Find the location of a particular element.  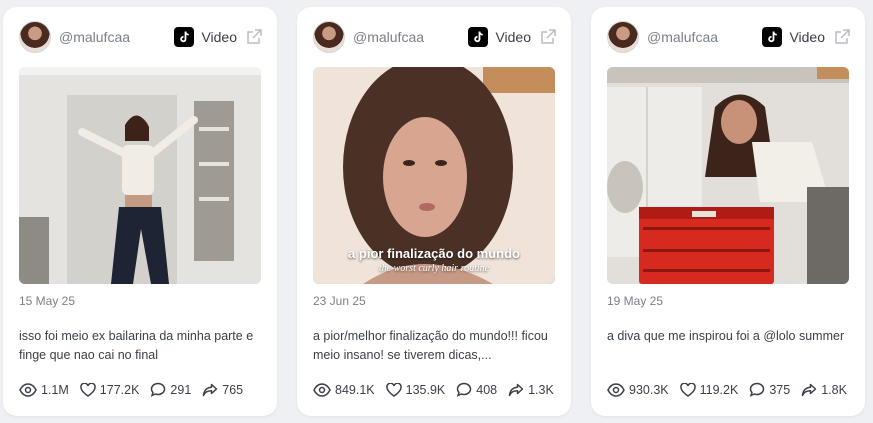

likes-stat: 119.2K is located at coordinates (709, 389).